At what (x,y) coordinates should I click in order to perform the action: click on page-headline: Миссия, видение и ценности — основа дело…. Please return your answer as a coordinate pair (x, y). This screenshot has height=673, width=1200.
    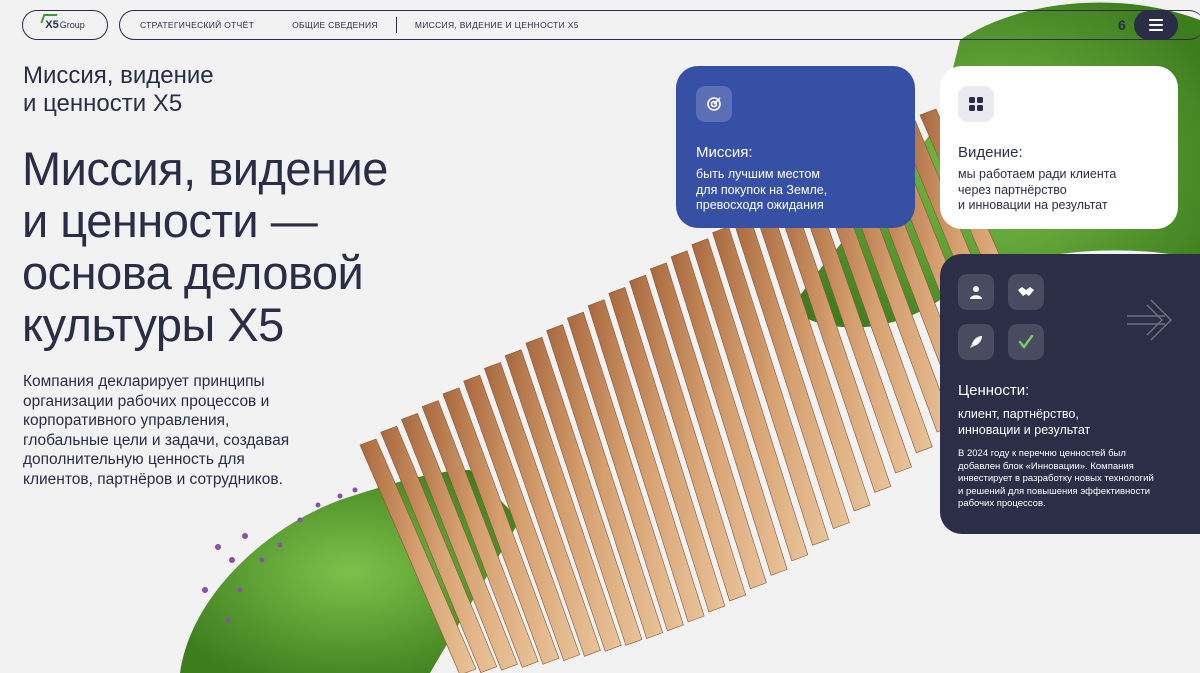
    Looking at the image, I should click on (252, 247).